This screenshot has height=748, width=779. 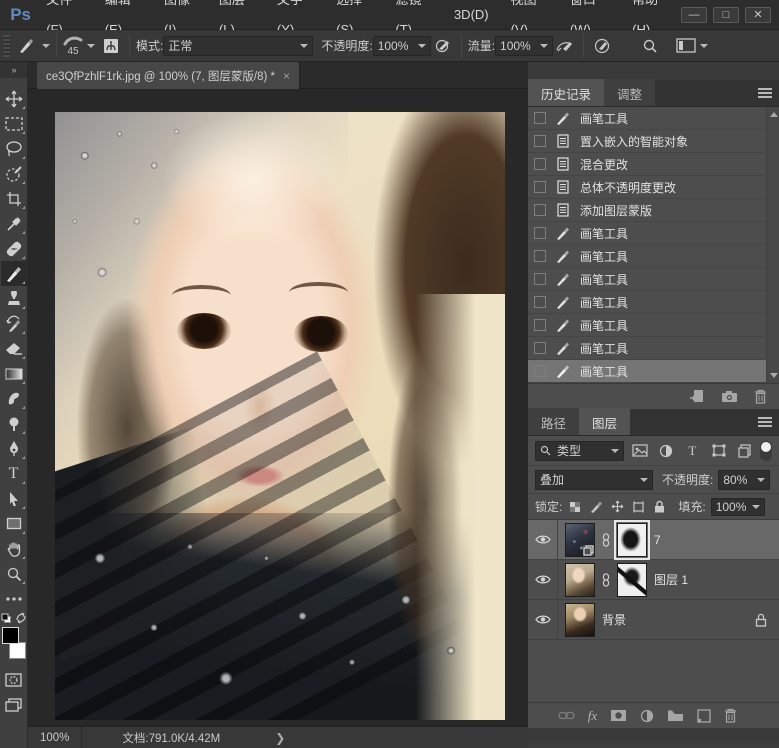 What do you see at coordinates (17, 650) in the screenshot?
I see `background-color-swatch` at bounding box center [17, 650].